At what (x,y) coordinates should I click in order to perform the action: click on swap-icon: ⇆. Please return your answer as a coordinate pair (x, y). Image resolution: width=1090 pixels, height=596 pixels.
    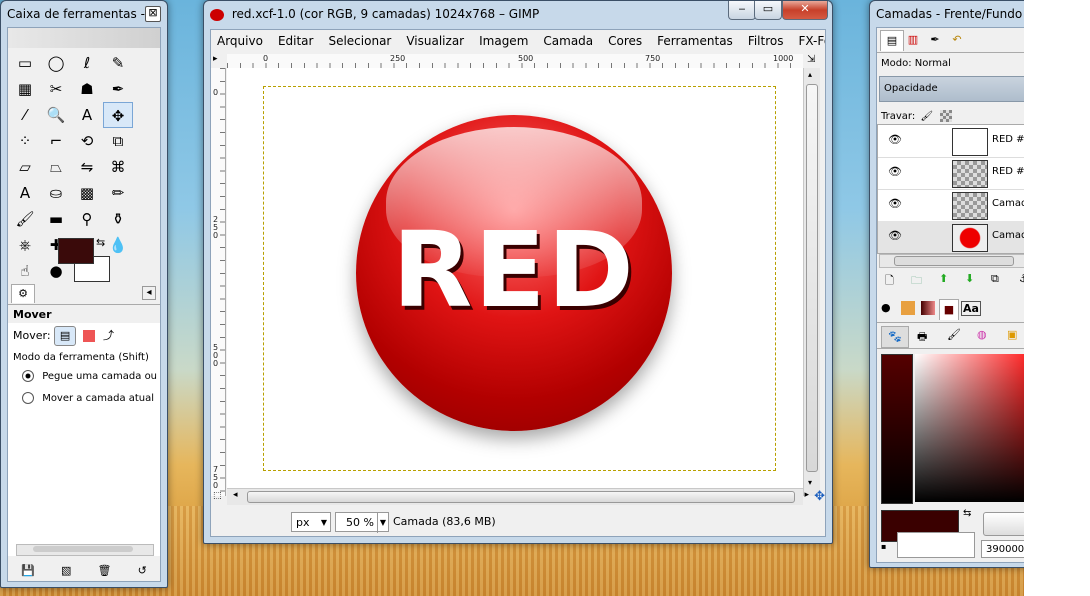
    Looking at the image, I should click on (967, 513).